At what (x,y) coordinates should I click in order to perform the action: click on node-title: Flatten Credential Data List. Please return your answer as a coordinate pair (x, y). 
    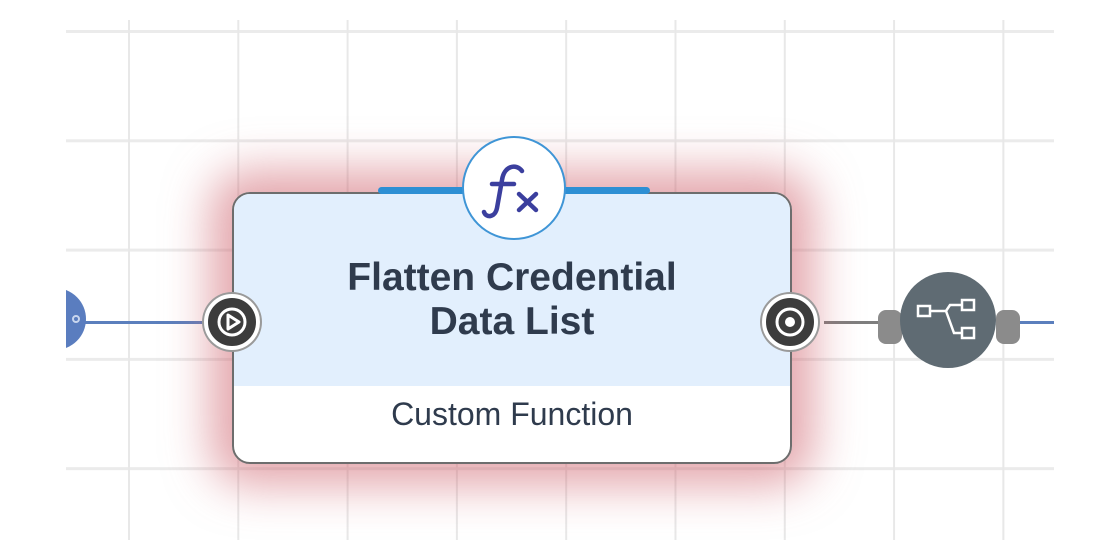
    Looking at the image, I should click on (512, 299).